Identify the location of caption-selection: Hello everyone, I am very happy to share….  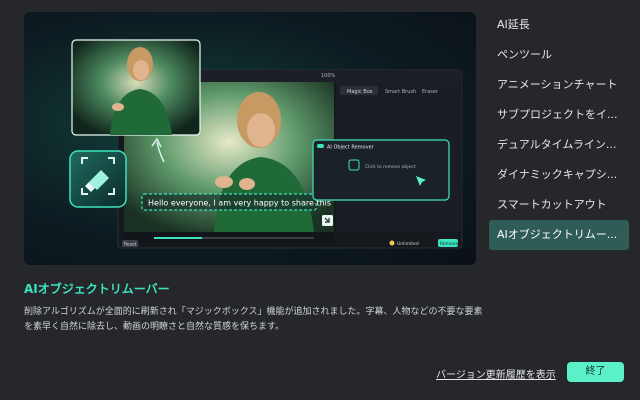
(236, 202).